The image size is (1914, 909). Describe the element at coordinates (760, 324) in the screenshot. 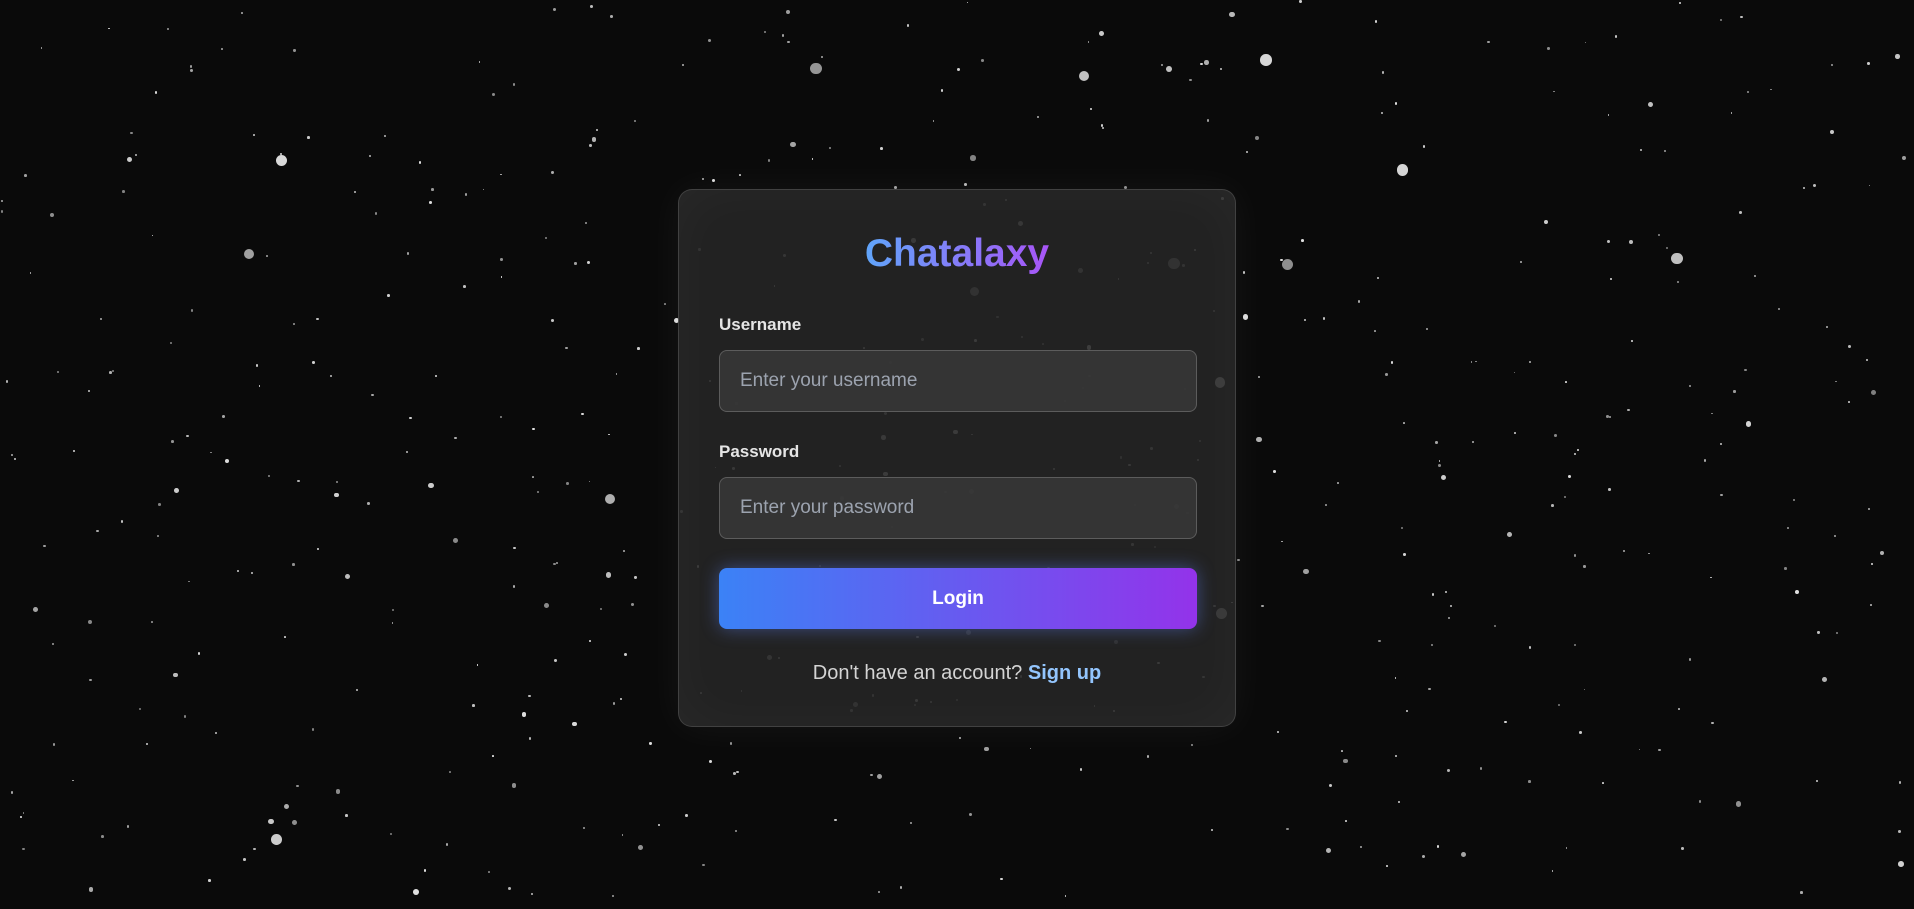

I see `username-label: Username` at that location.